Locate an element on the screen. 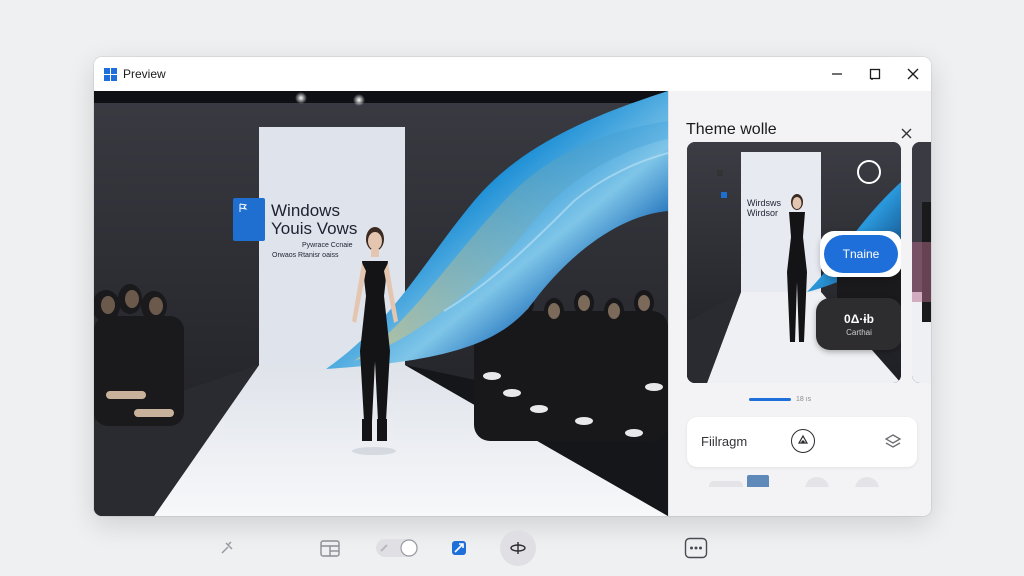 This screenshot has height=576, width=1024. minimize-button is located at coordinates (837, 74).